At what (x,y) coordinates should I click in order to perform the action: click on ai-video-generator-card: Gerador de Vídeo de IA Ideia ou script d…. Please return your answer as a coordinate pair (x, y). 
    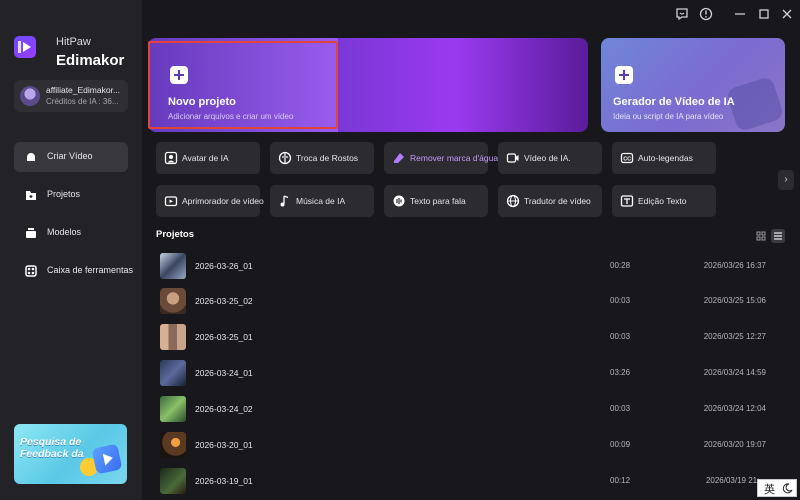
    Looking at the image, I should click on (693, 85).